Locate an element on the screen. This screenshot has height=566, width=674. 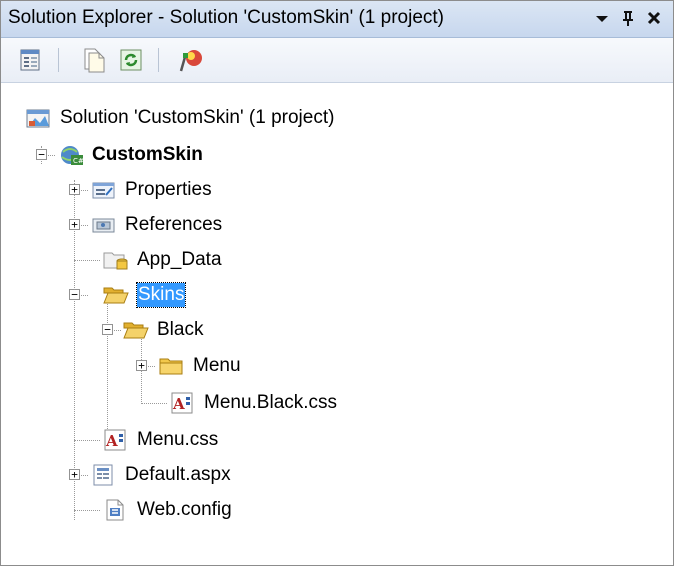
tree-node-menu-black-css: A Menu.Black.css is located at coordinates (253, 403).